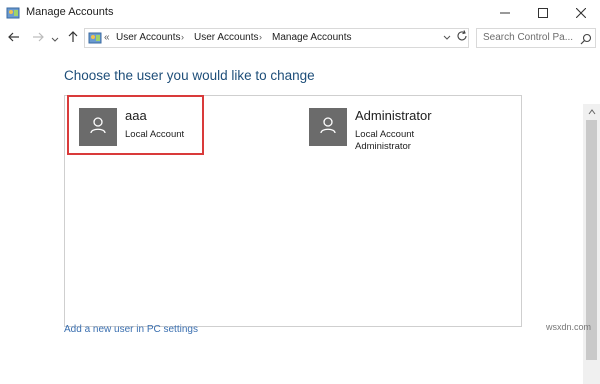  Describe the element at coordinates (226, 37) in the screenshot. I see `breadcrumb-user-accounts-2: User Accounts` at that location.